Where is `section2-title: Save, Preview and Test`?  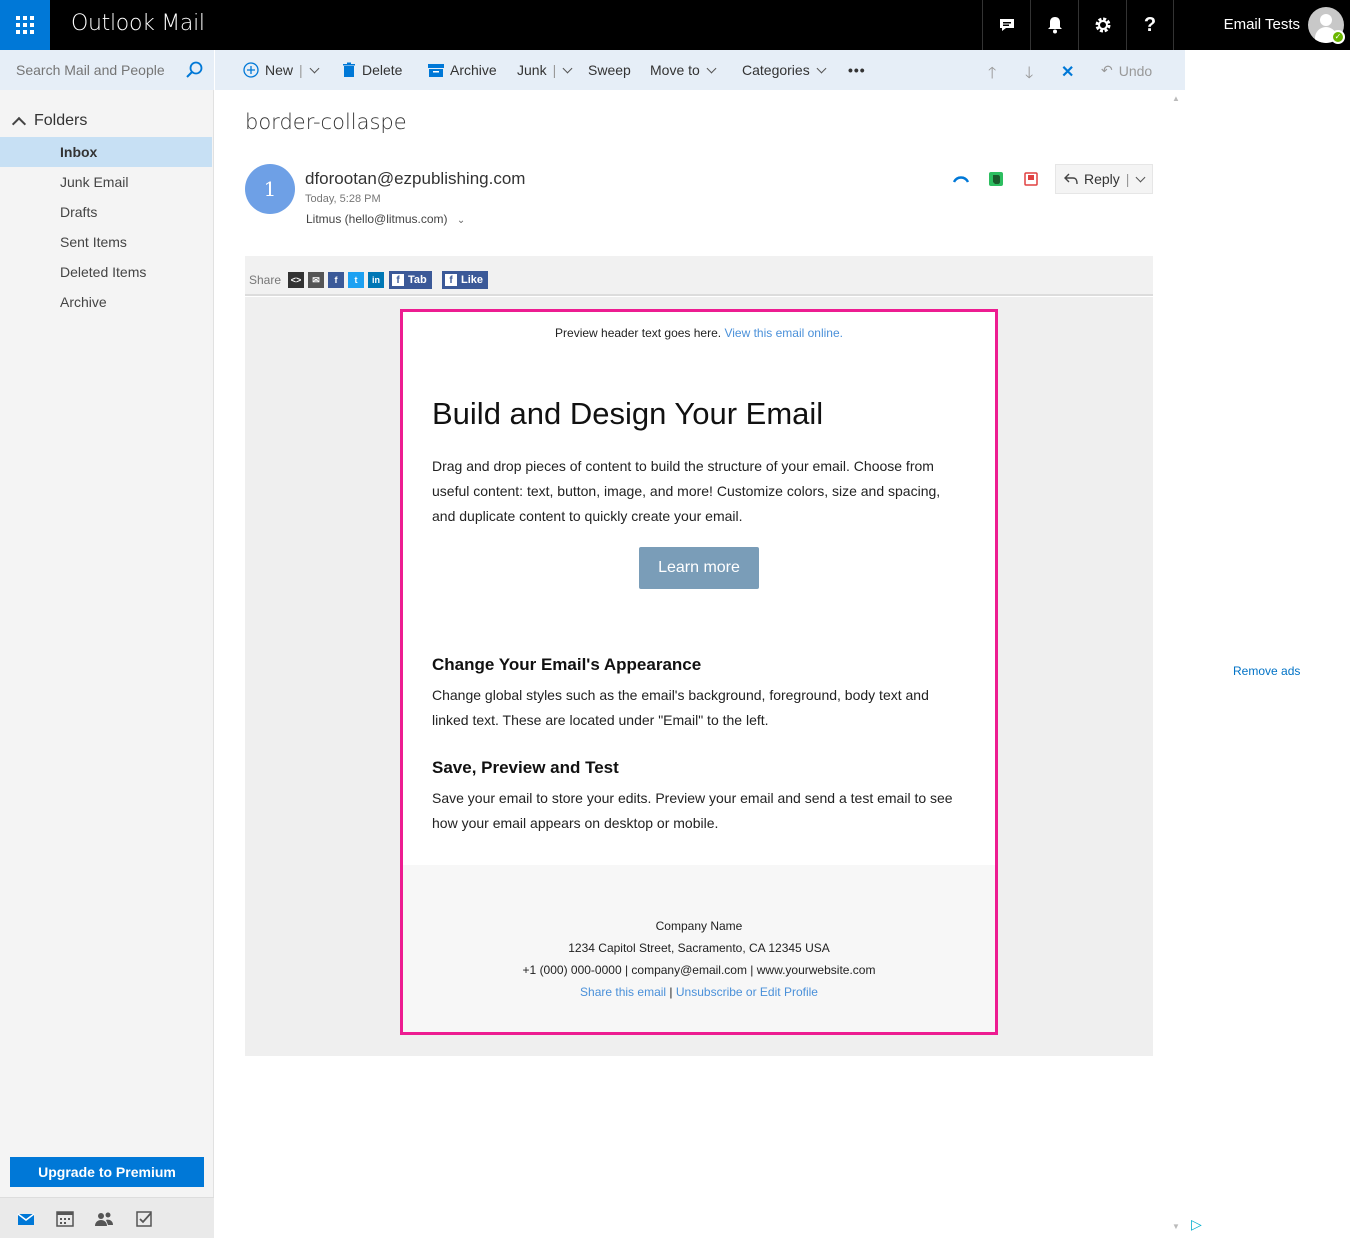 section2-title: Save, Preview and Test is located at coordinates (525, 767).